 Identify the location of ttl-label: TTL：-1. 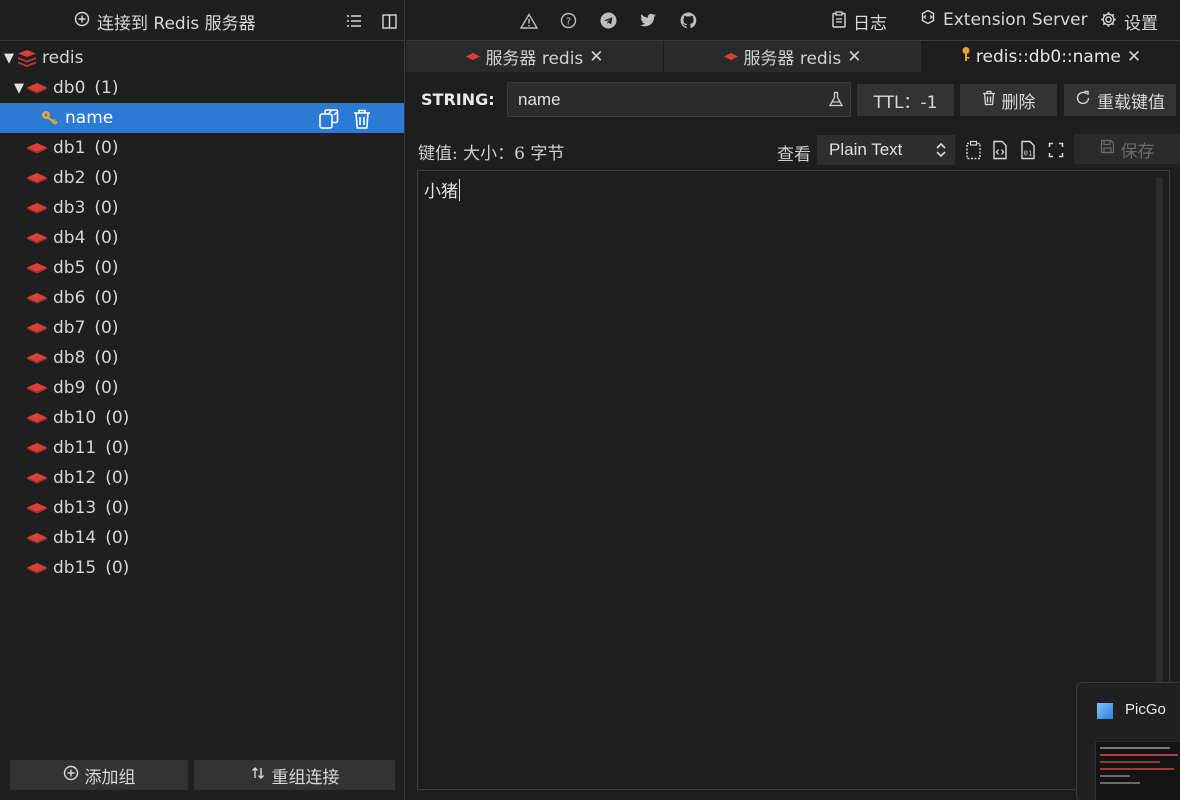
(905, 102).